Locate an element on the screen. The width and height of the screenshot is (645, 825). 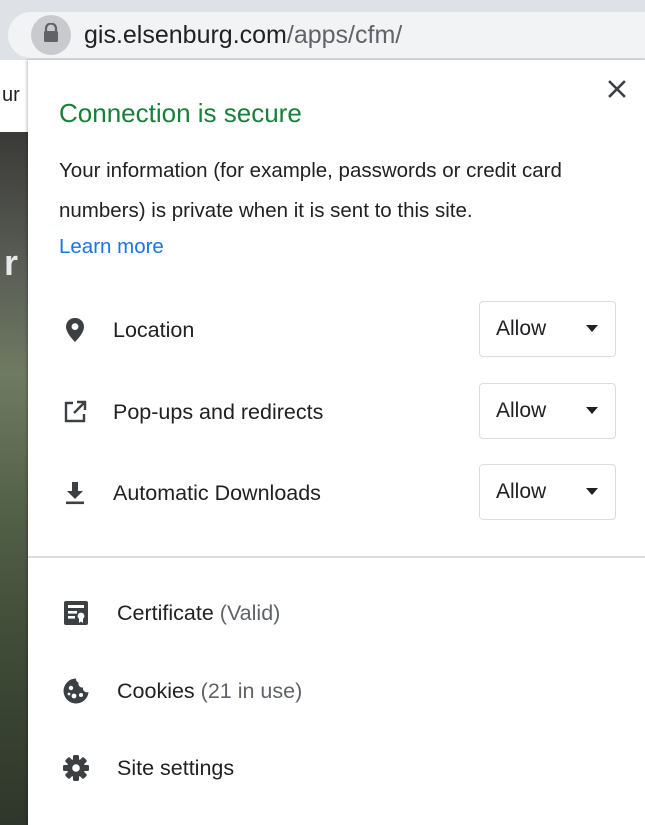
certificate-icon is located at coordinates (76, 613).